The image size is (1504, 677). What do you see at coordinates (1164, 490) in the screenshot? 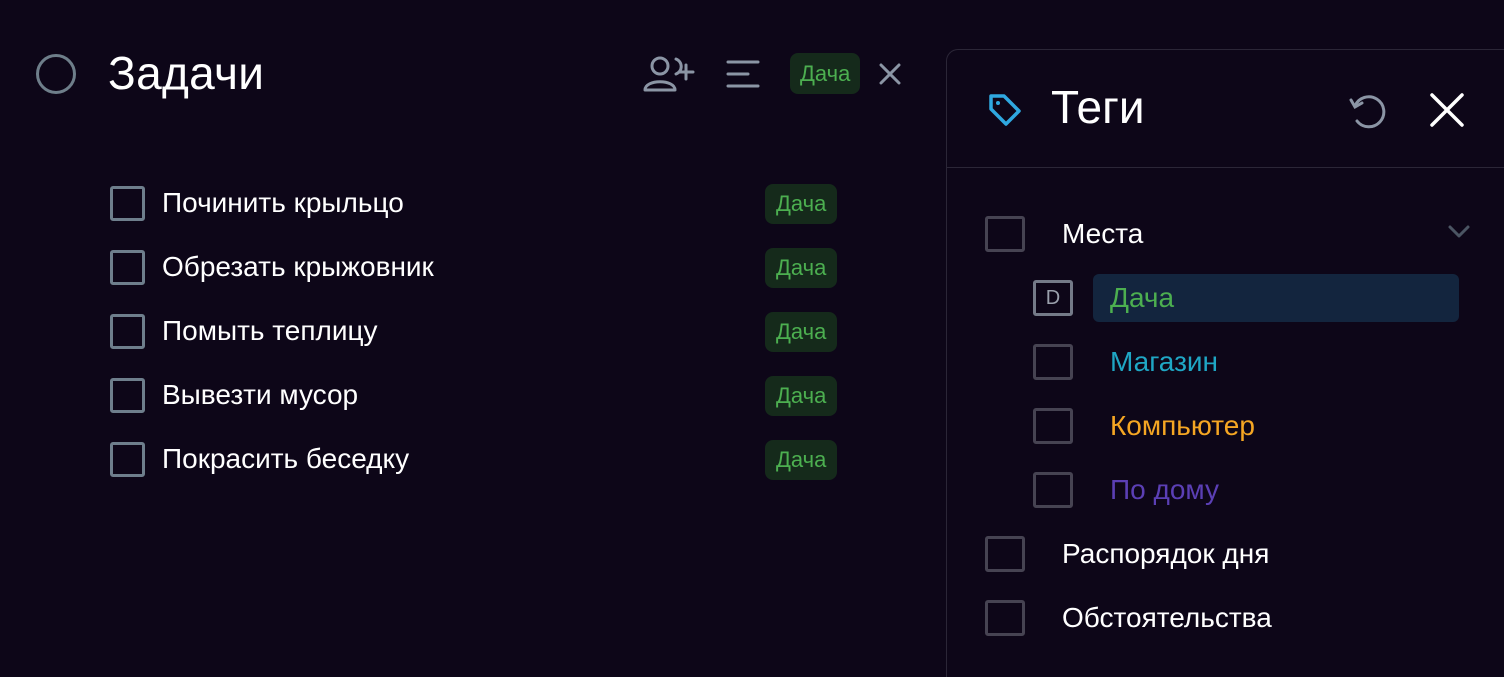
I see `tag-label: По дому` at bounding box center [1164, 490].